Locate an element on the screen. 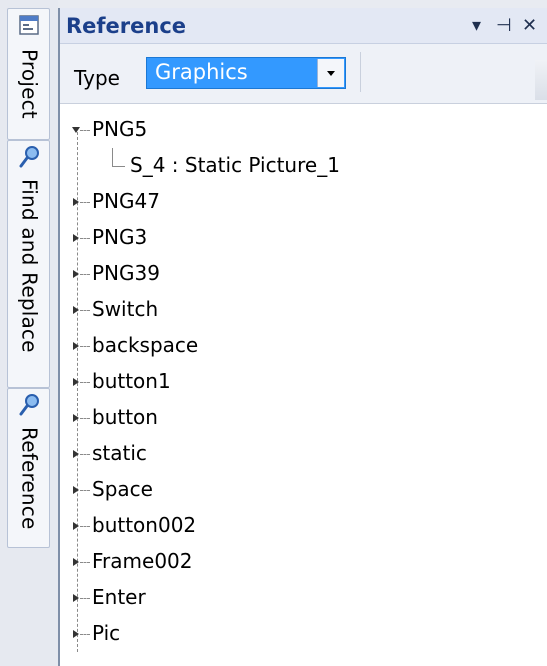 This screenshot has height=666, width=547. type-label: Type is located at coordinates (97, 78).